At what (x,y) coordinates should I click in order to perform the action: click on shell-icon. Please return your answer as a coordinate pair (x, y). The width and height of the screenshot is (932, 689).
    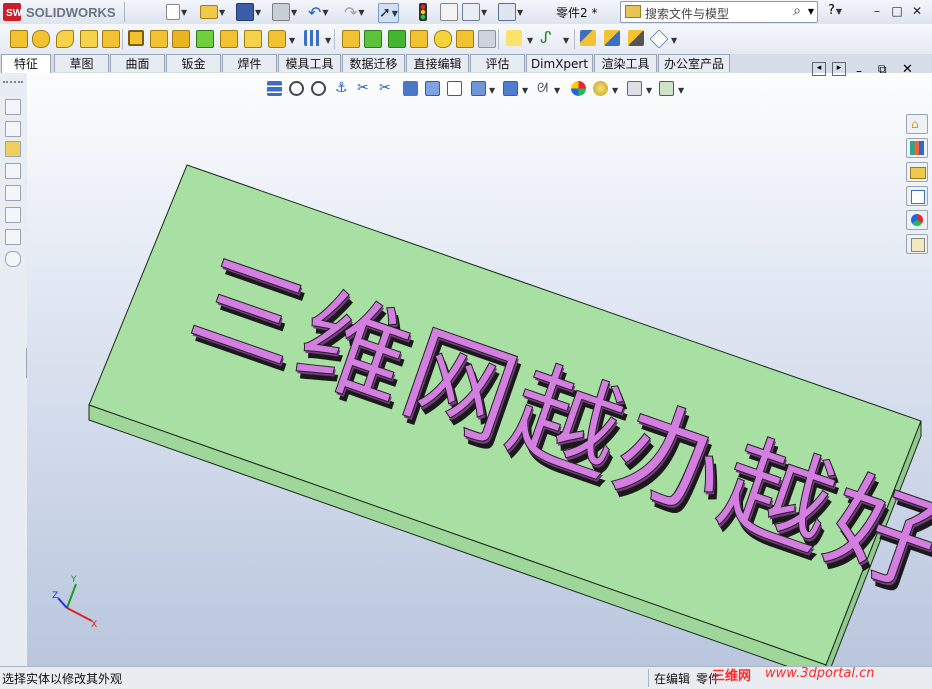
    Looking at the image, I should click on (397, 39).